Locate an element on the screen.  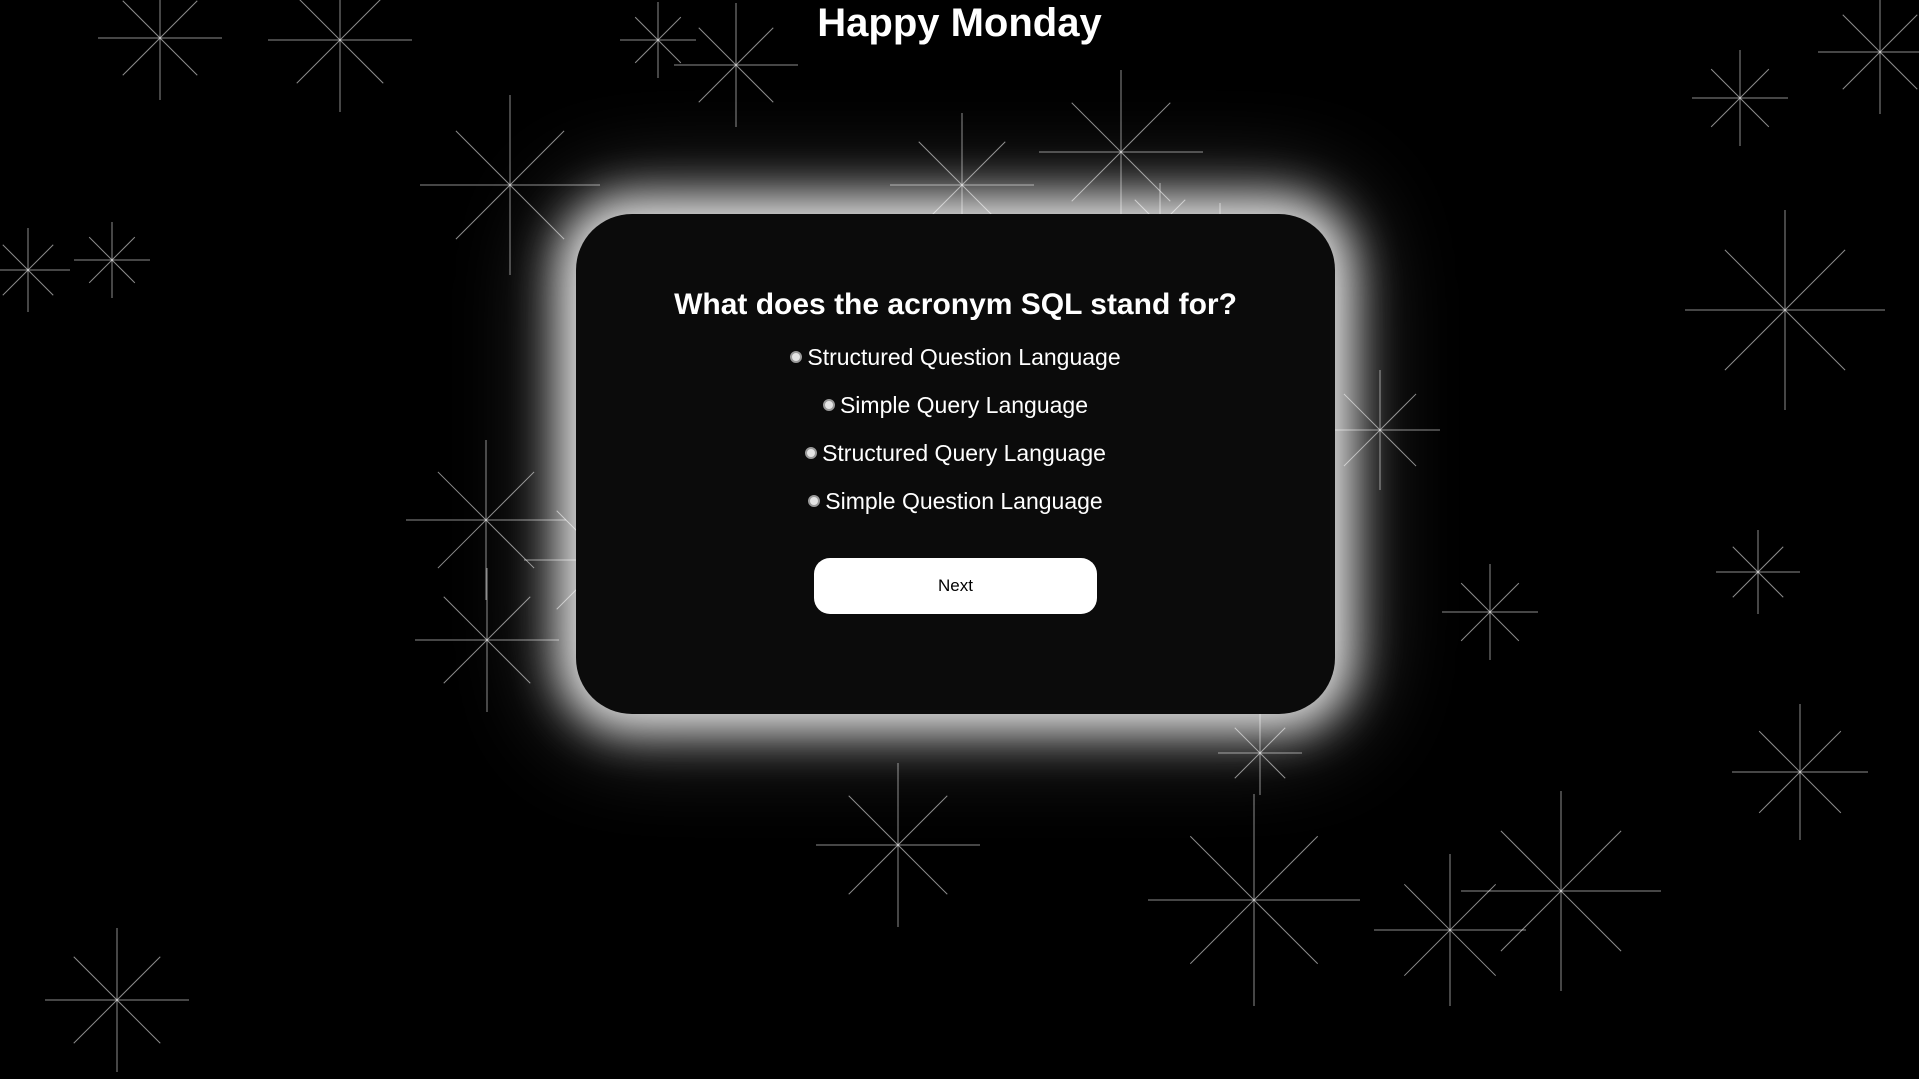
answer-option: Simple Query Language is located at coordinates (955, 405).